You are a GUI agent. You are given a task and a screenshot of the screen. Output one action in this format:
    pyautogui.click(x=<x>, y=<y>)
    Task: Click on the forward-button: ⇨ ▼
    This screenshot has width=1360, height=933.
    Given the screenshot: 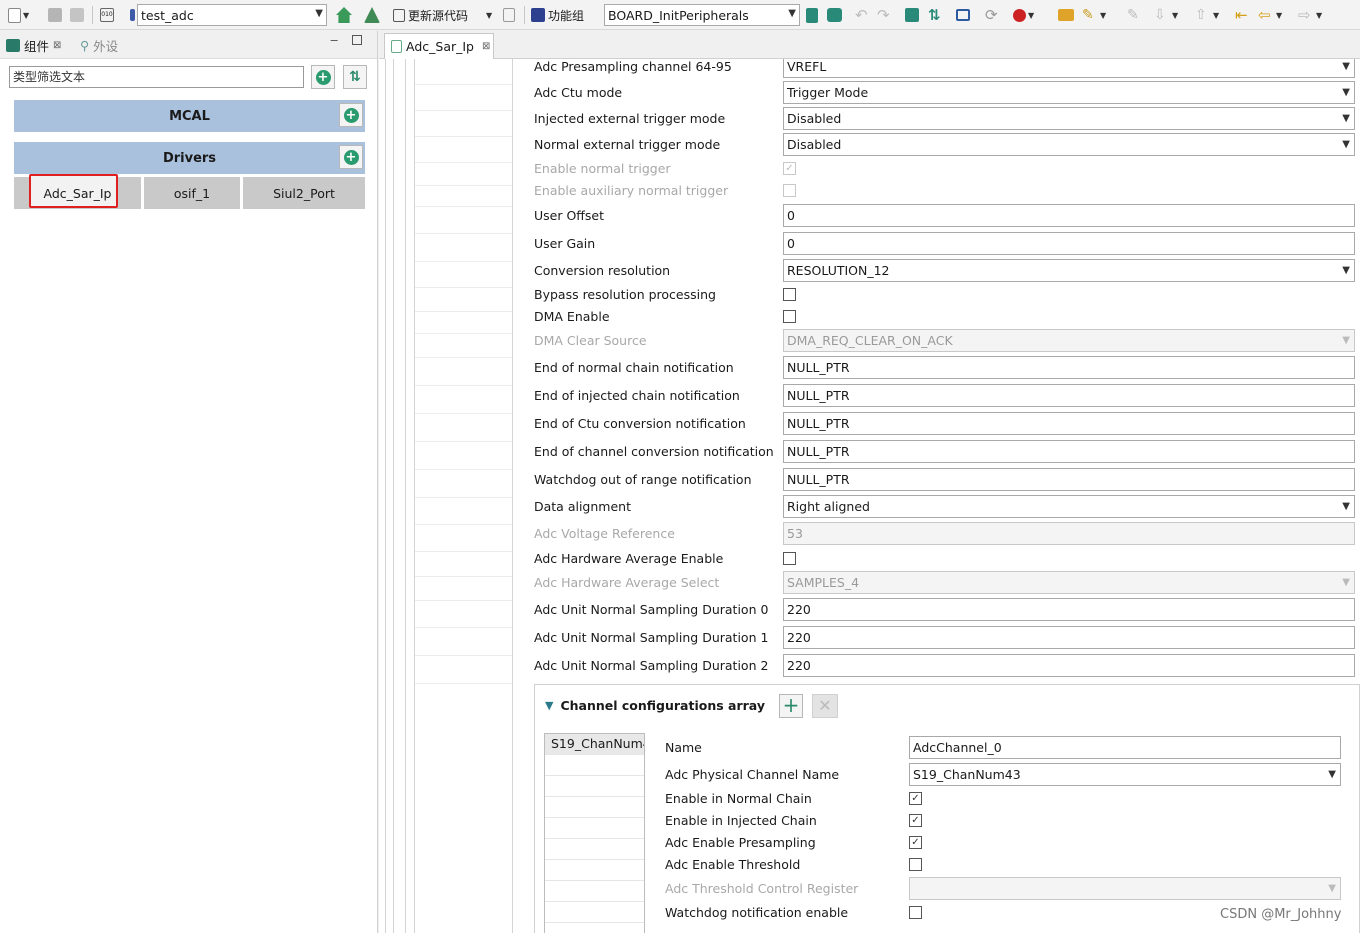 What is the action you would take?
    pyautogui.click(x=1310, y=15)
    